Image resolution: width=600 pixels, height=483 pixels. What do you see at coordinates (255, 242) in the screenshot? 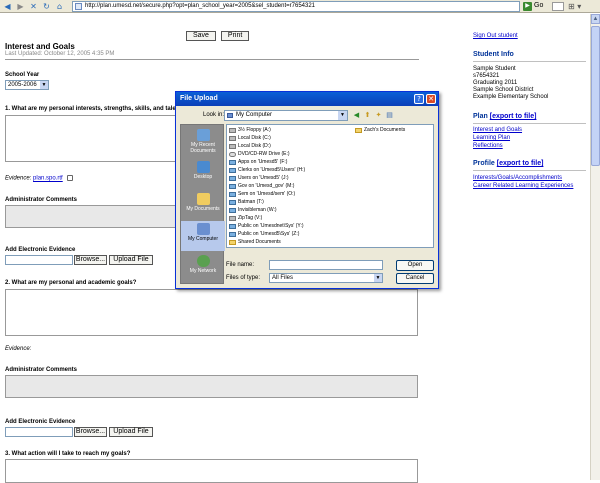
I see `list-item: Shared Documents` at bounding box center [255, 242].